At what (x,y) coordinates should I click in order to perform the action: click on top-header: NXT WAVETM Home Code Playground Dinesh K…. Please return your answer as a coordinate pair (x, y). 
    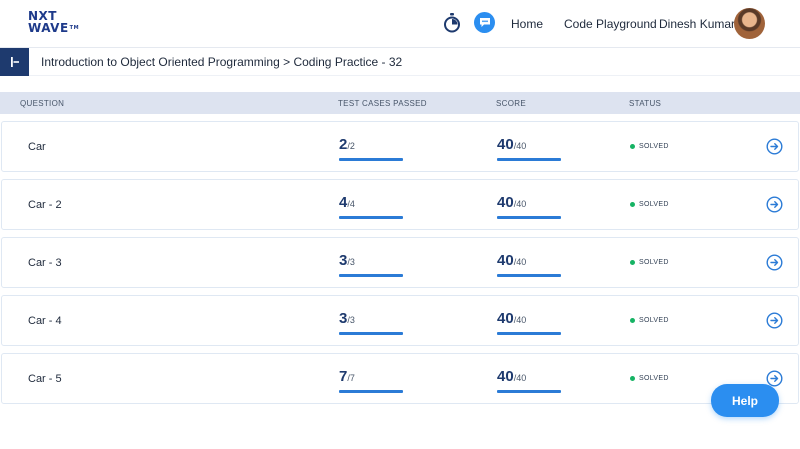
    Looking at the image, I should click on (400, 24).